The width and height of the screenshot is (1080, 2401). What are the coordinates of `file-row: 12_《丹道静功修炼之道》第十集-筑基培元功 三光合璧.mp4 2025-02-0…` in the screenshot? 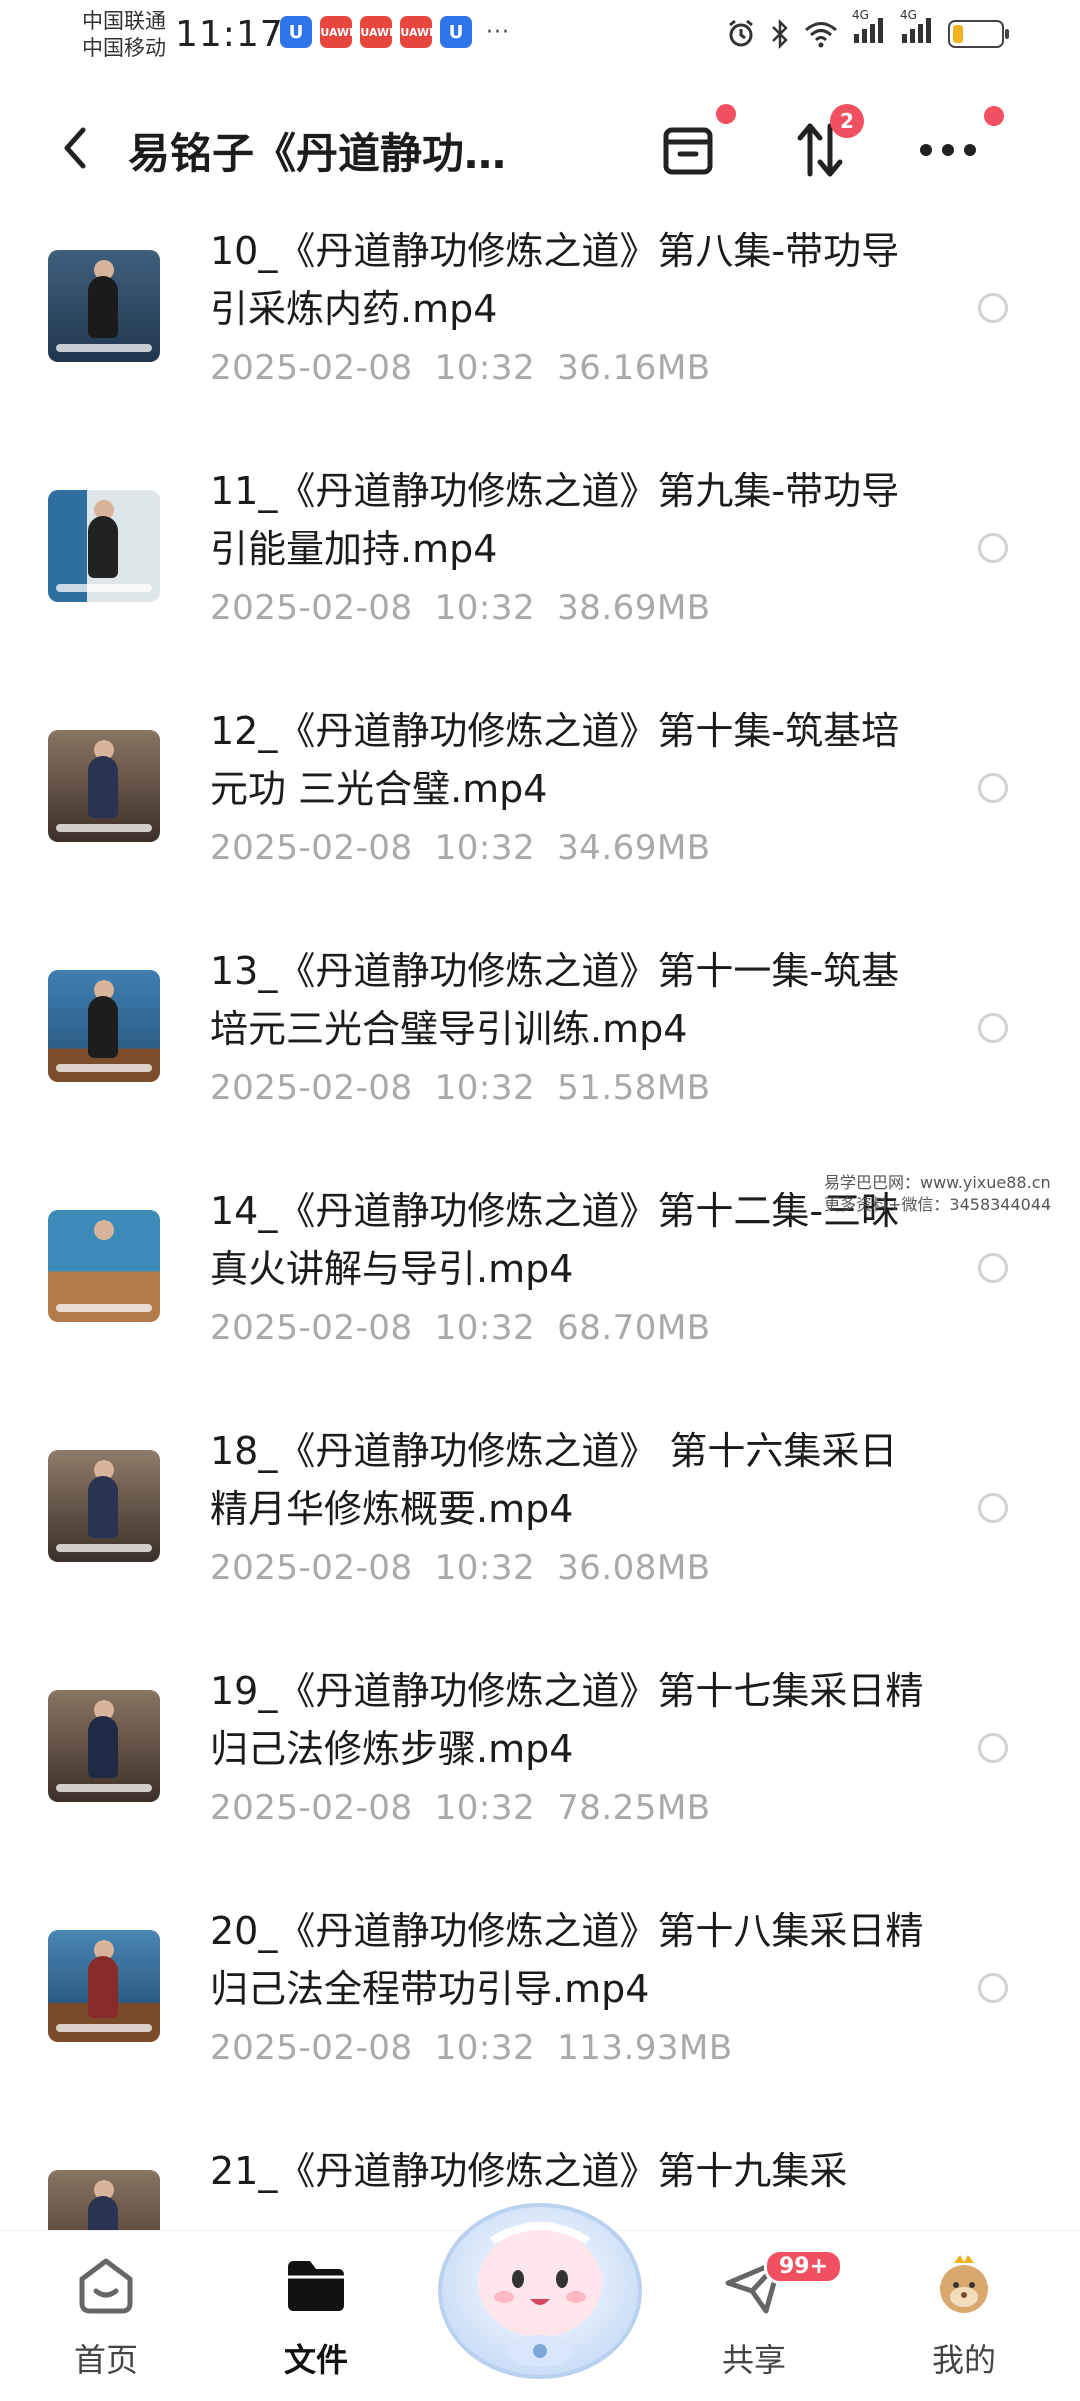 It's located at (540, 812).